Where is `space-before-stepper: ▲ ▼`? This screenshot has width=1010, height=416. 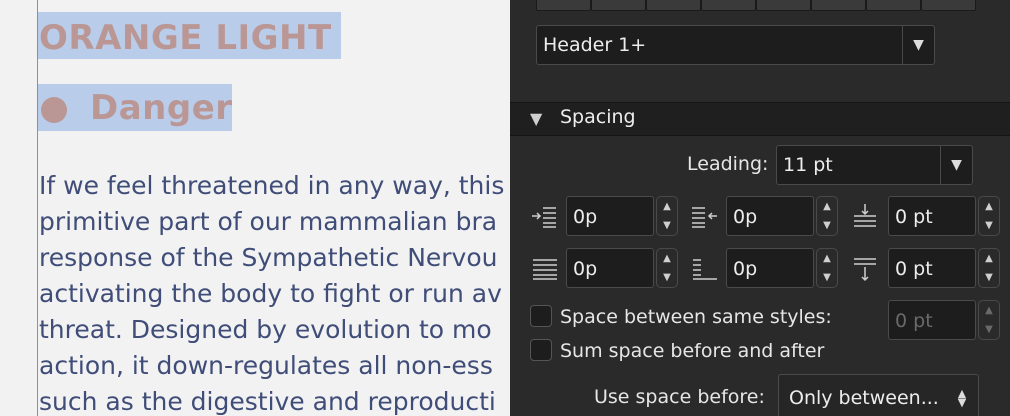 space-before-stepper: ▲ ▼ is located at coordinates (989, 216).